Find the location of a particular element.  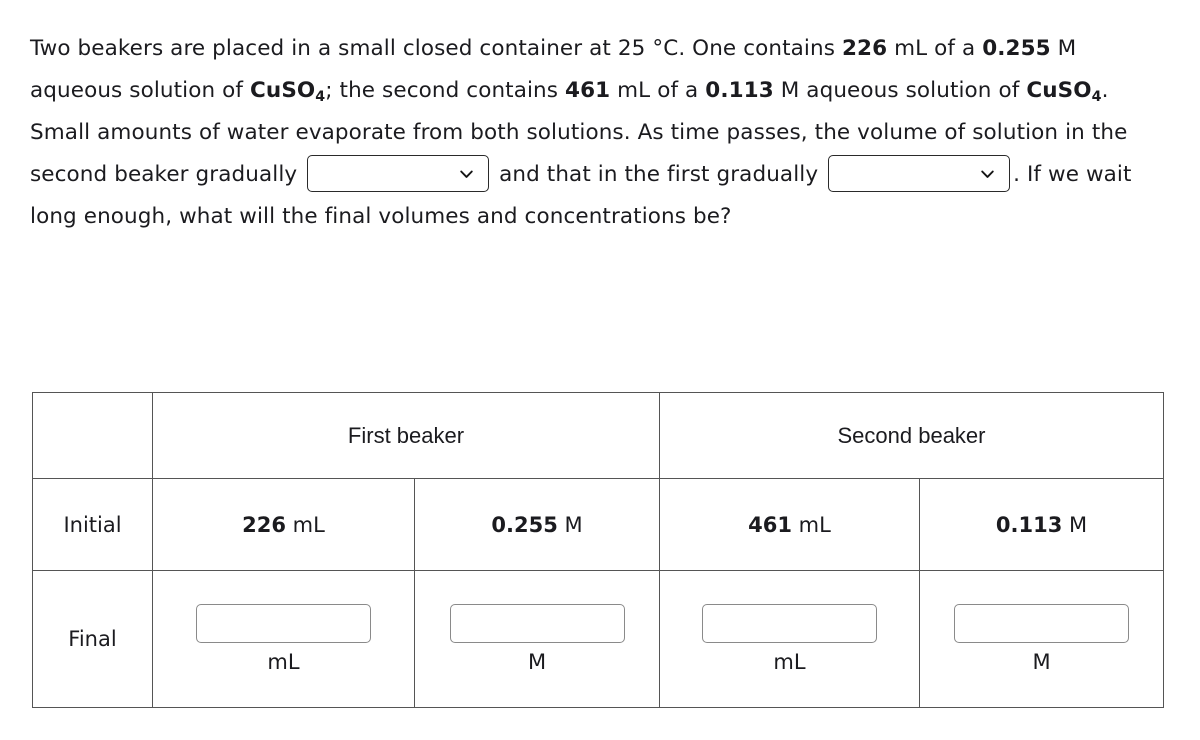

table-header-row: First beaker Second beaker is located at coordinates (598, 435).